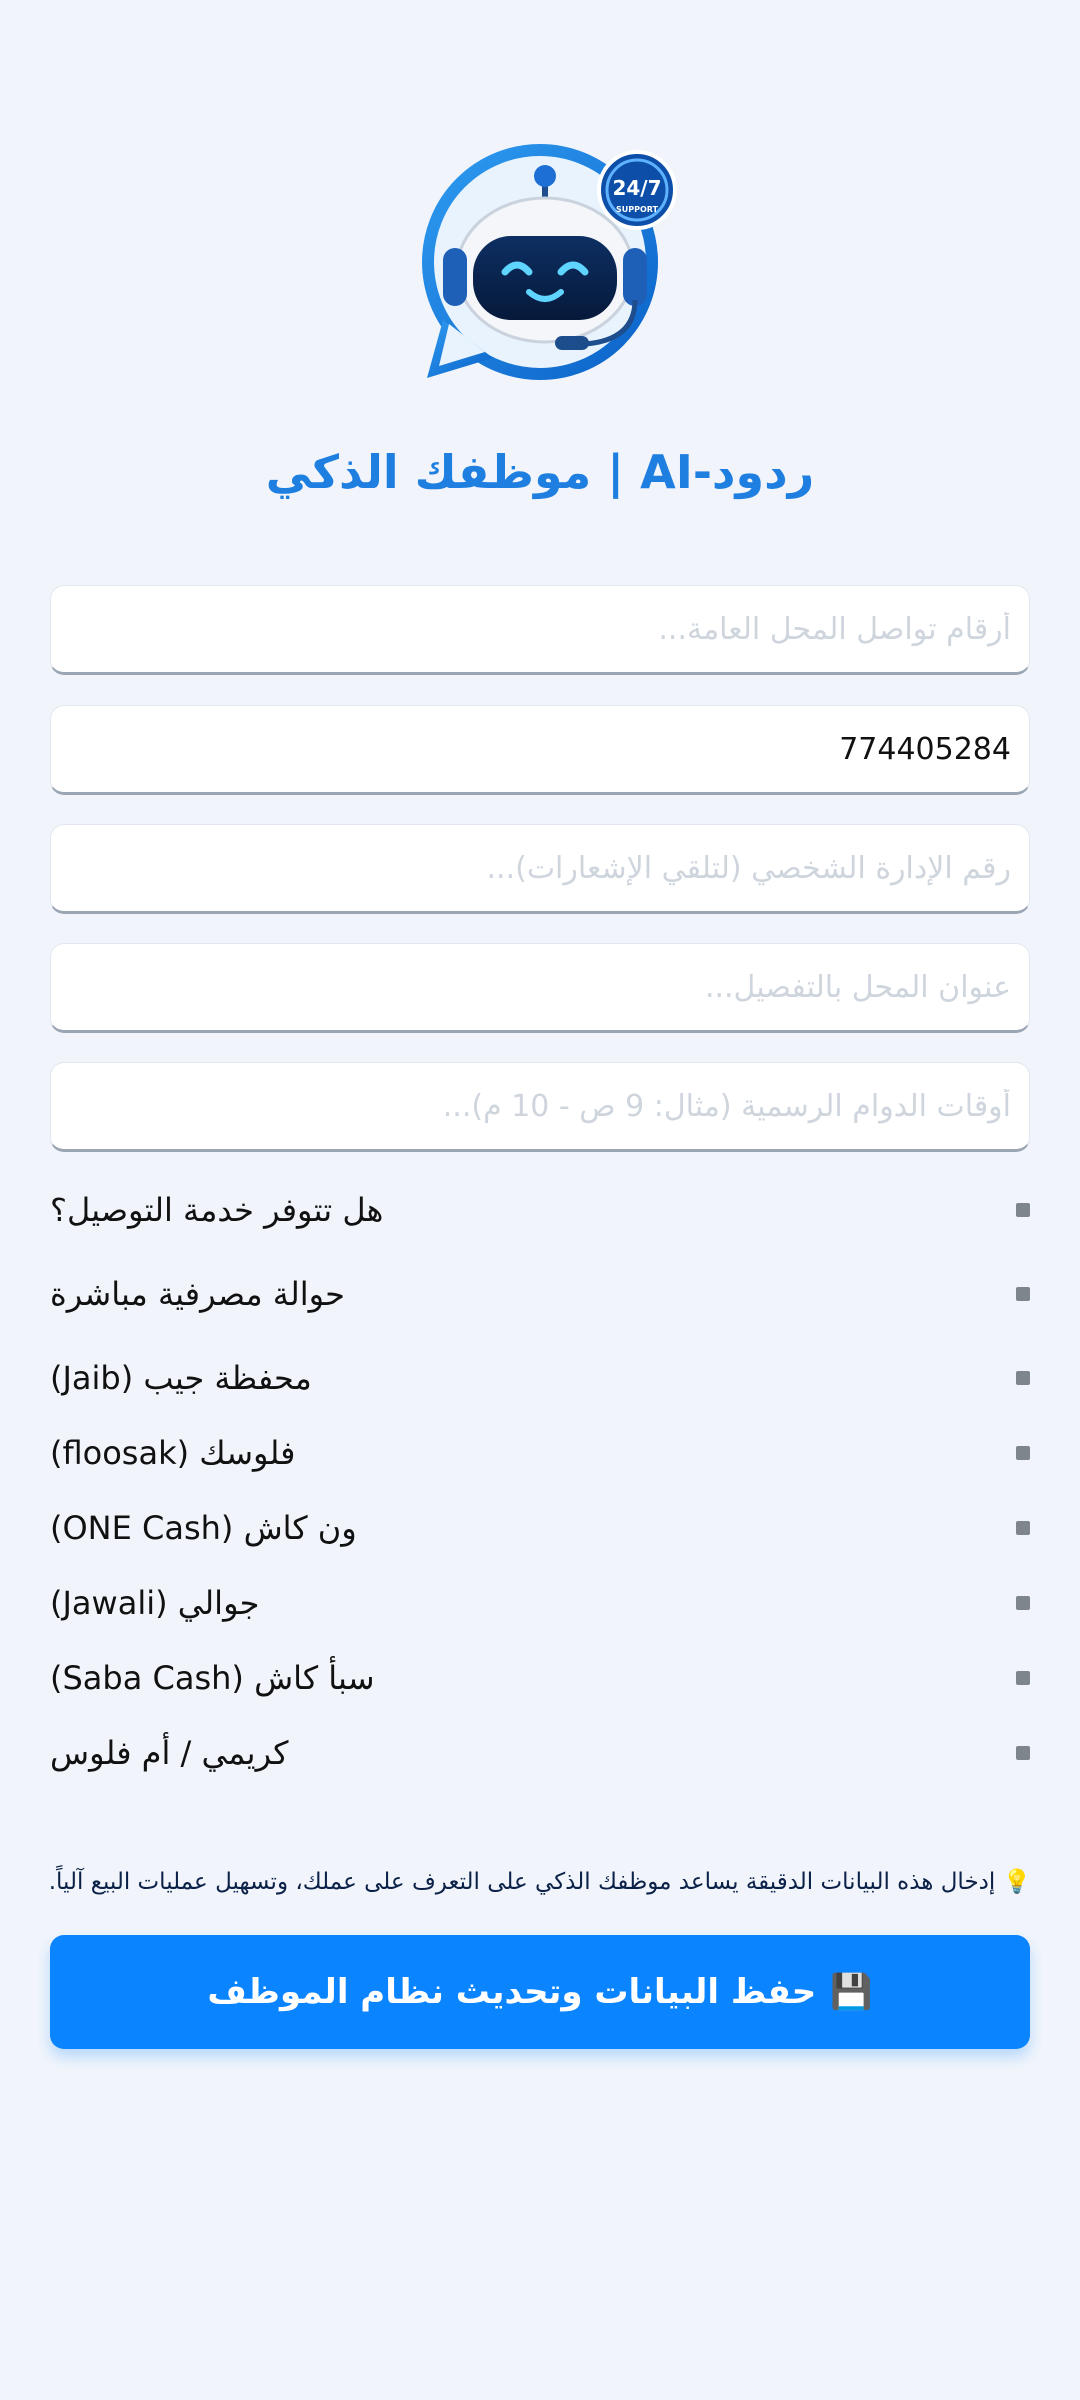  What do you see at coordinates (197, 1294) in the screenshot?
I see `option-label: حوالة مصرفية مباشرة` at bounding box center [197, 1294].